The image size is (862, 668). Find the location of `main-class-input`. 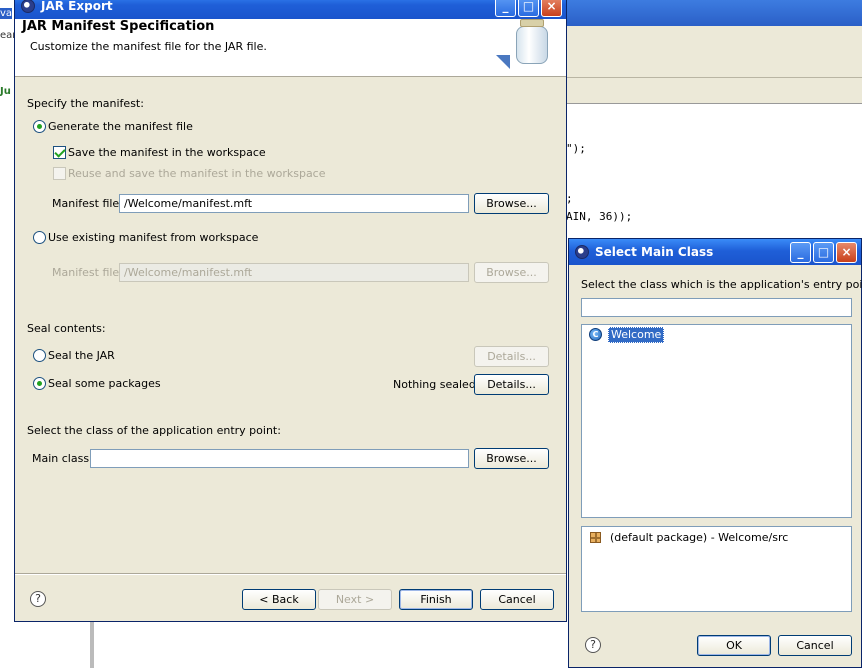

main-class-input is located at coordinates (279, 458).